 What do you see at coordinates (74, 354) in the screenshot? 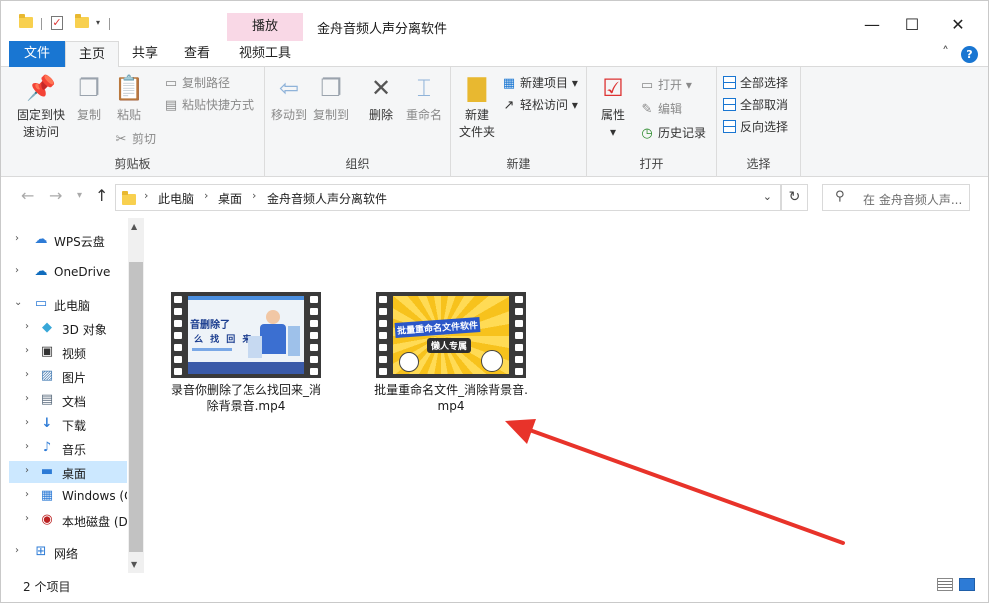
I see `nav-item-label: 视频` at bounding box center [74, 354].